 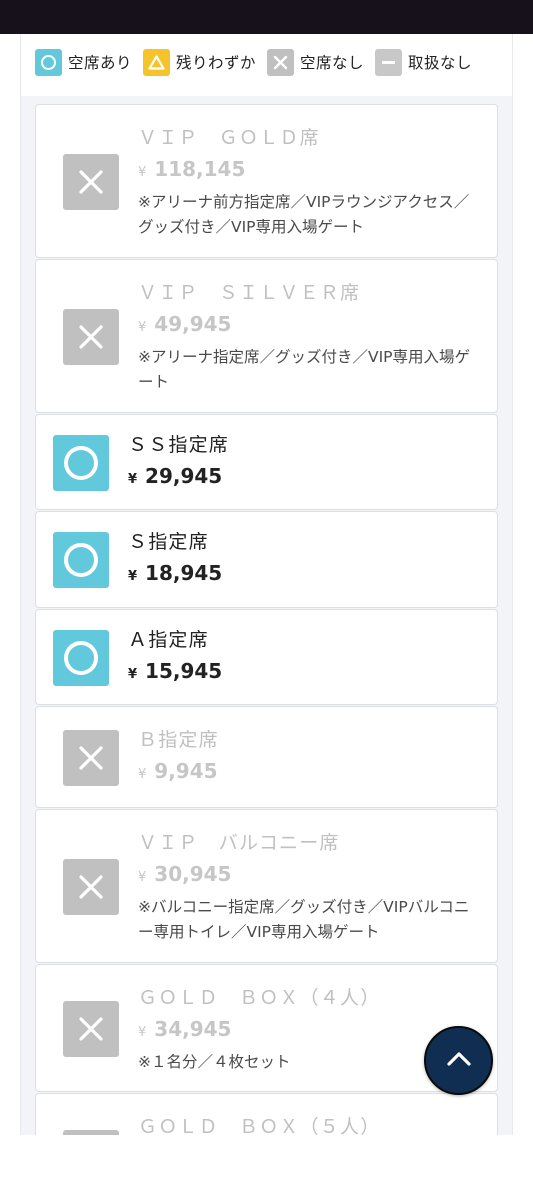 I want to click on ticket-price: ¥15,945, so click(x=301, y=673).